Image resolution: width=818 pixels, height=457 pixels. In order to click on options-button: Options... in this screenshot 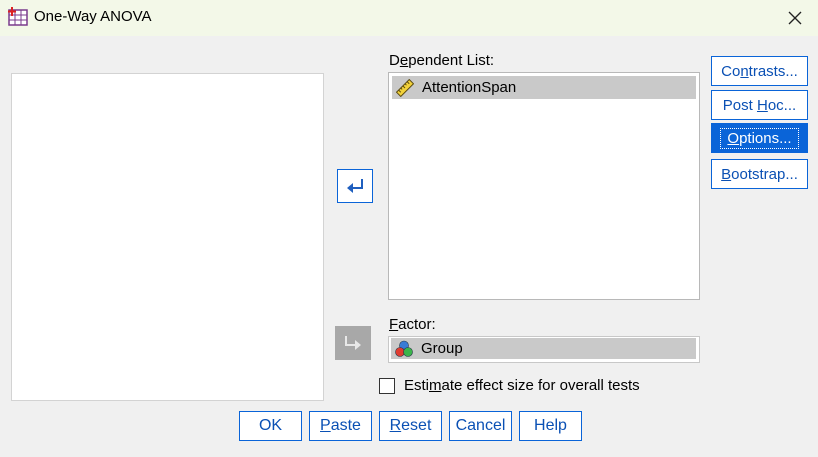, I will do `click(759, 138)`.